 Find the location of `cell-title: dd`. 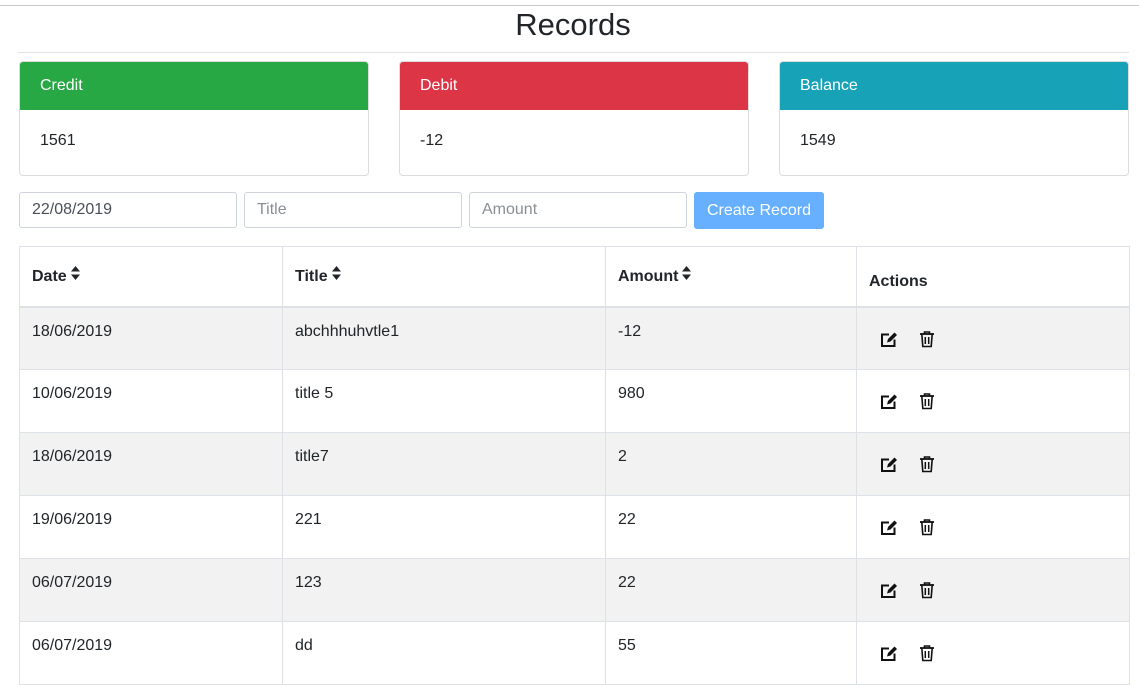

cell-title: dd is located at coordinates (444, 653).